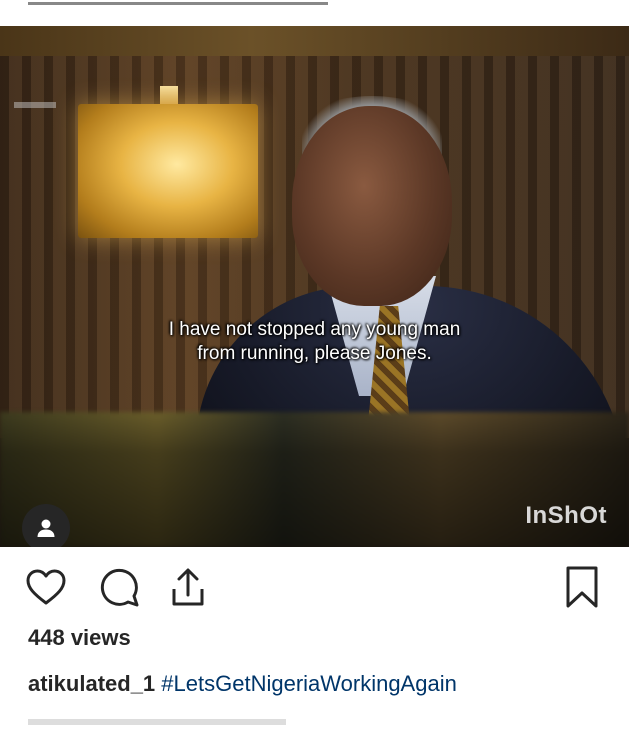 This screenshot has width=629, height=732. Describe the element at coordinates (178, 2) in the screenshot. I see `cutoff-text-fragment` at that location.